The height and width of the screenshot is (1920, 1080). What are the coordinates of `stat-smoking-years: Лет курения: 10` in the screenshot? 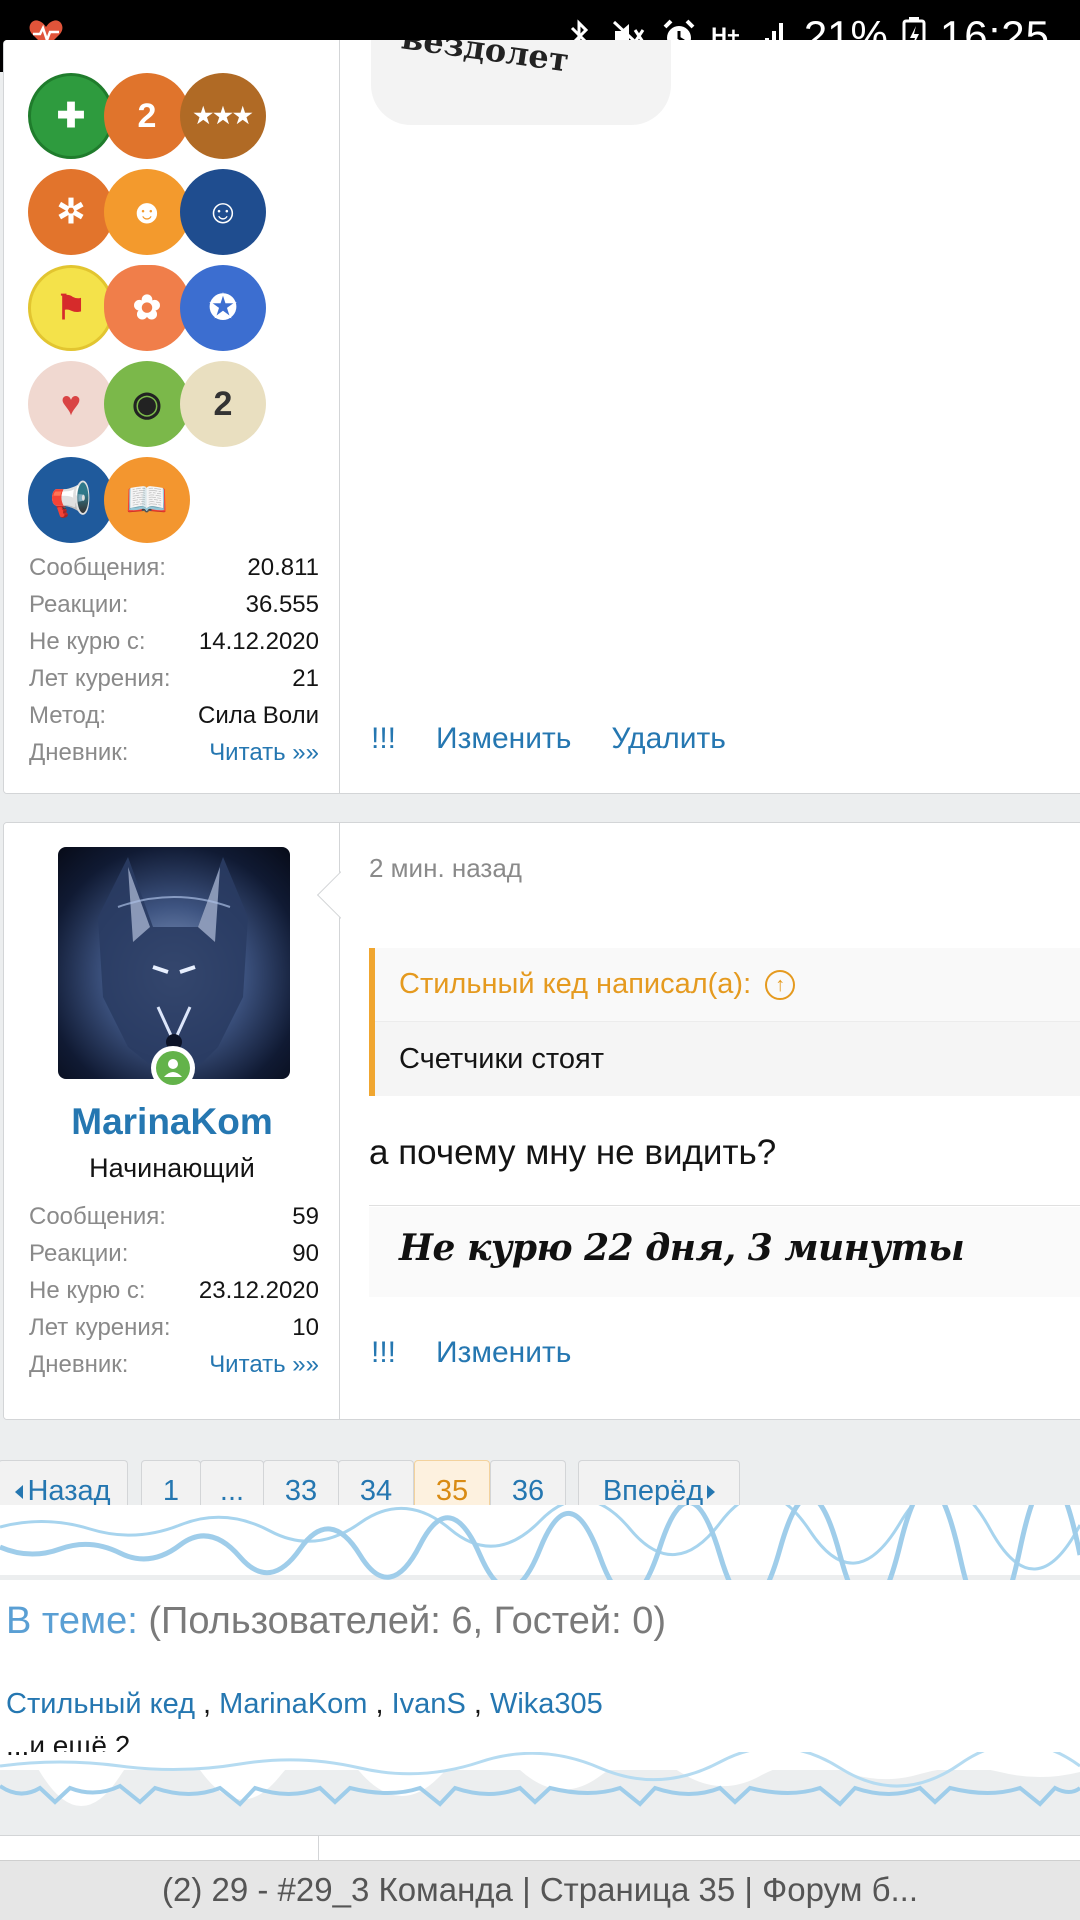 It's located at (174, 1327).